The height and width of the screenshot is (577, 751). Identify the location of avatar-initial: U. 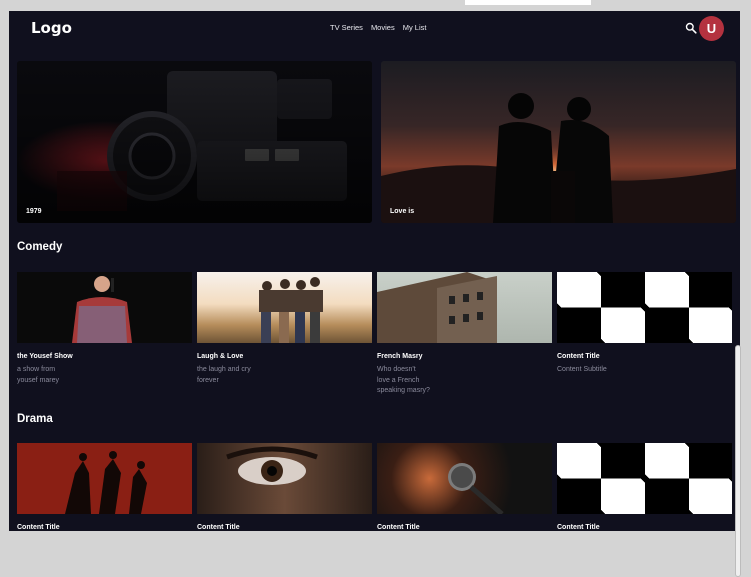
(711, 28).